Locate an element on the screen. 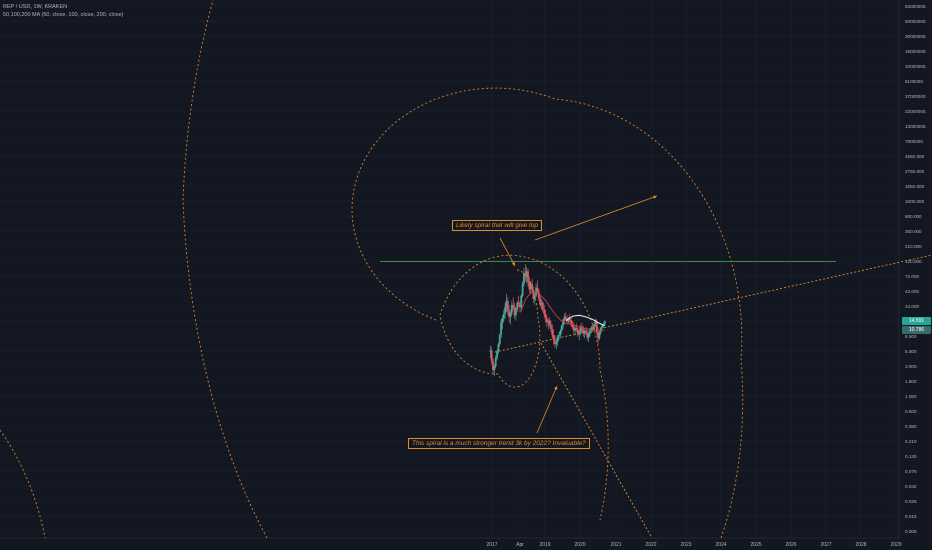  y-tick-label: 120.000 is located at coordinates (913, 261).